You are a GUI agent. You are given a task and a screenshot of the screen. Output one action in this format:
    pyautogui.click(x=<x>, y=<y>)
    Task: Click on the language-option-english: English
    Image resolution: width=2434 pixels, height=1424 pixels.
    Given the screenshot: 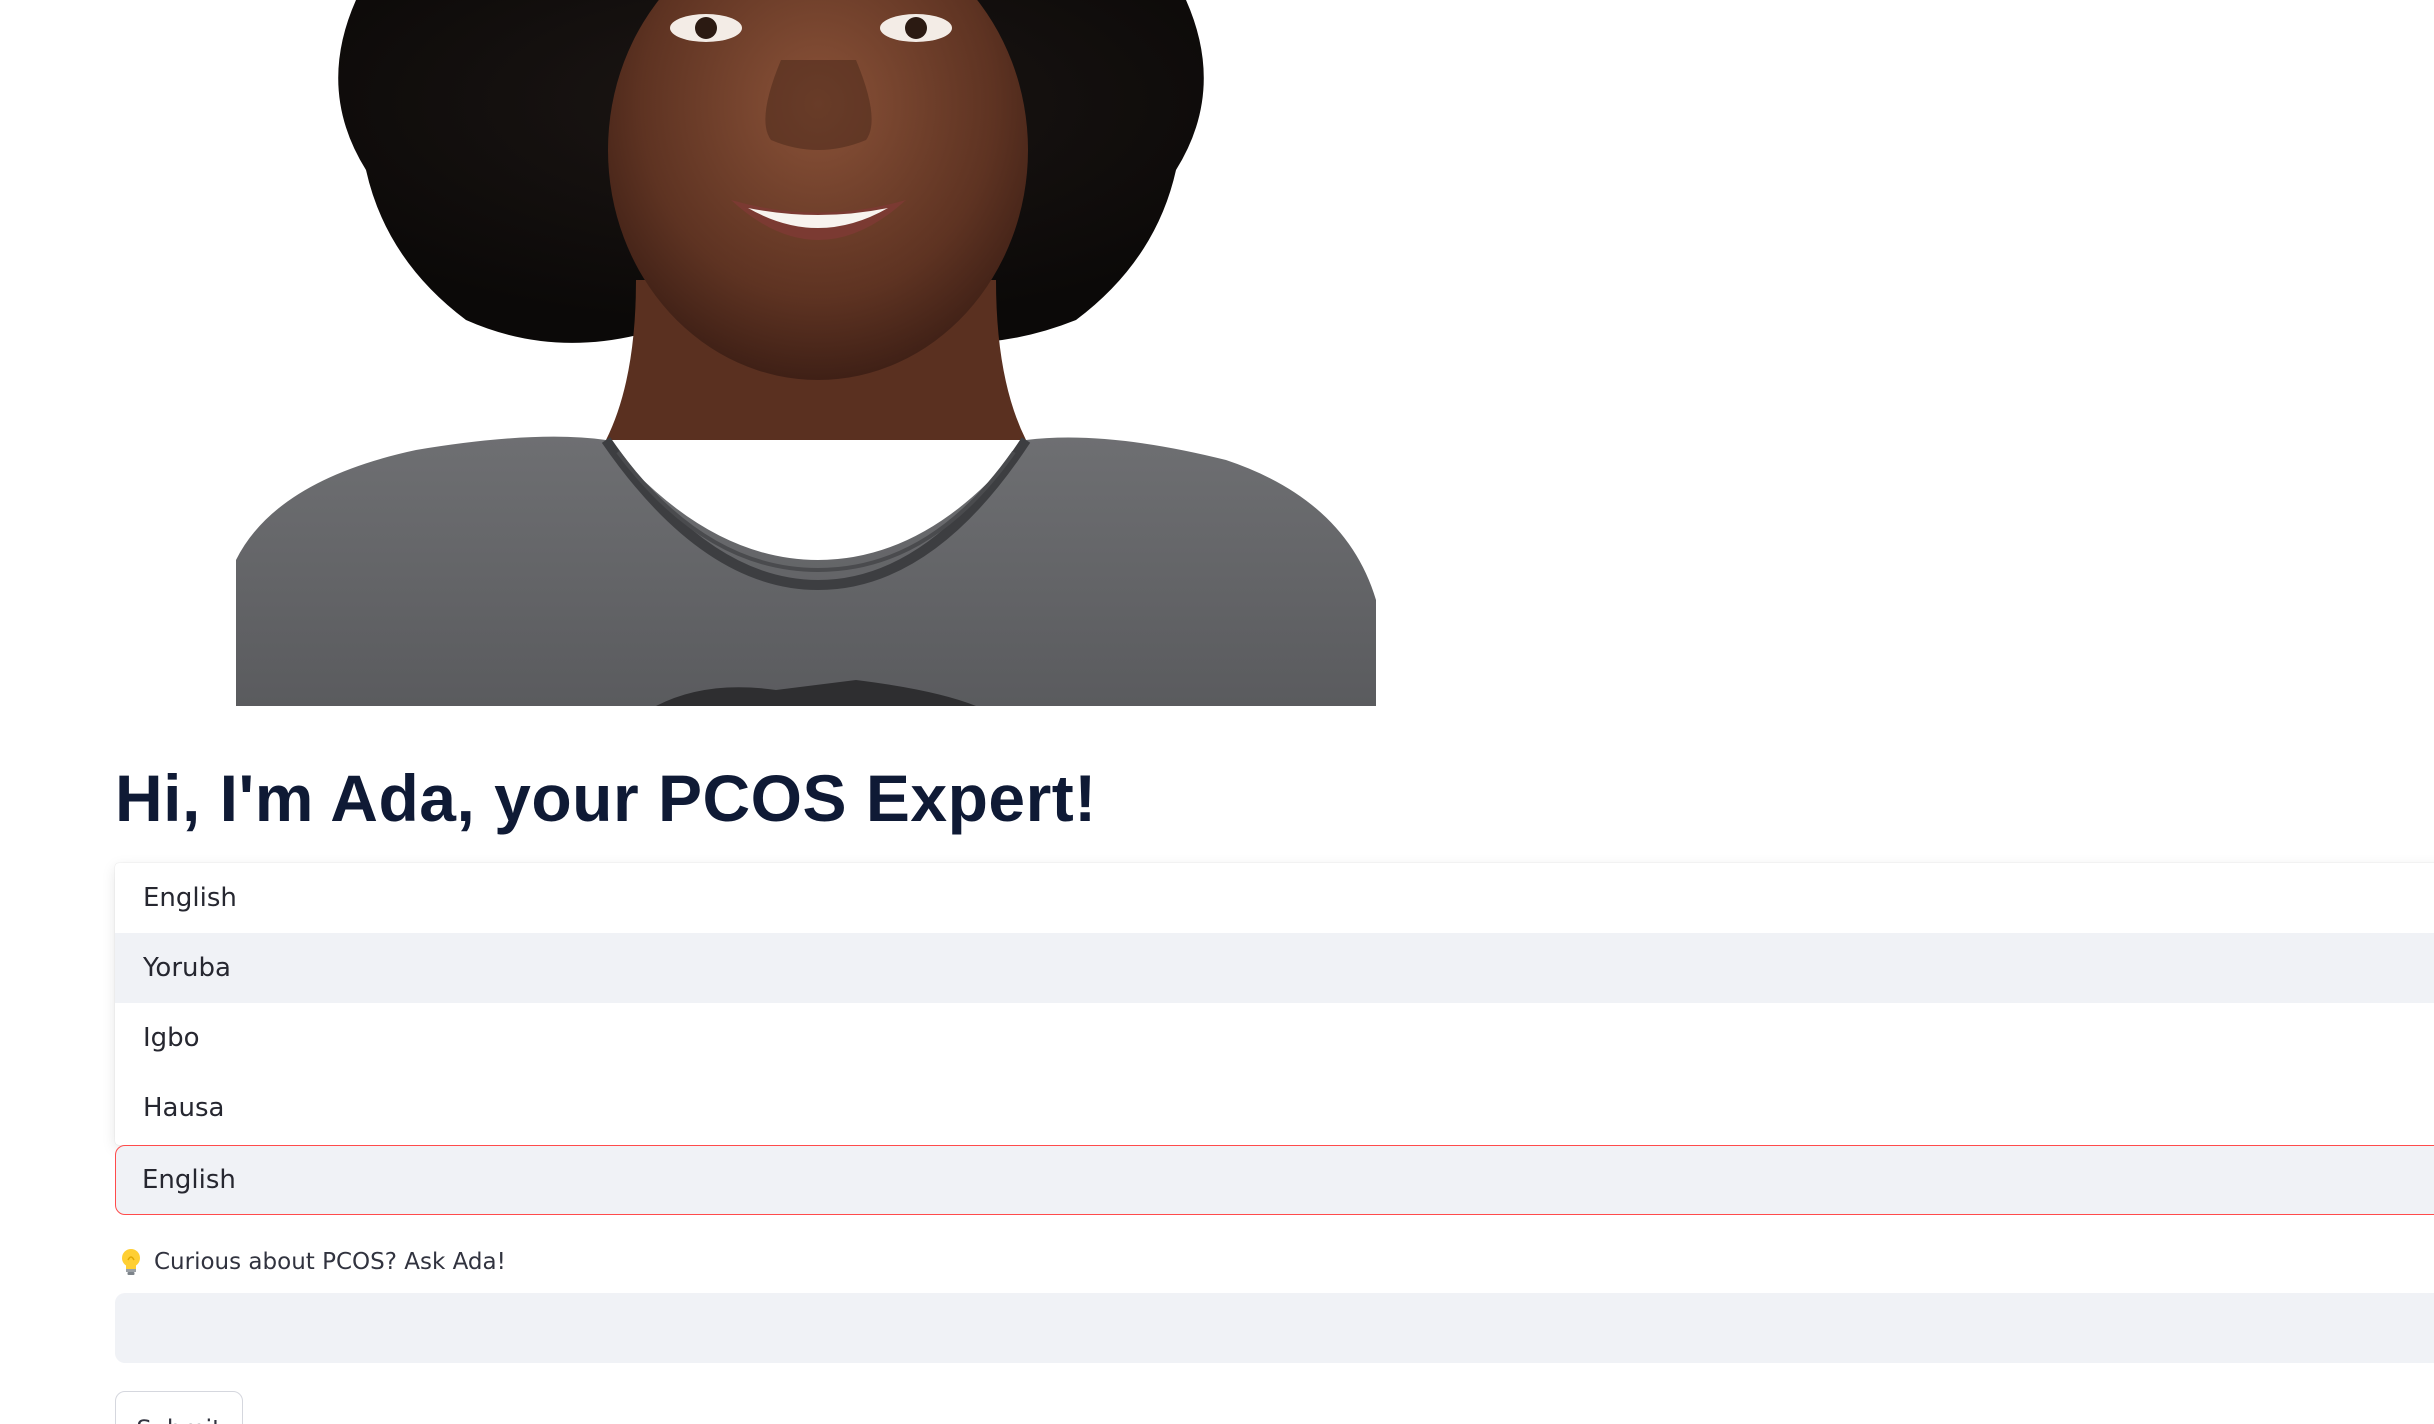 What is the action you would take?
    pyautogui.click(x=1274, y=898)
    